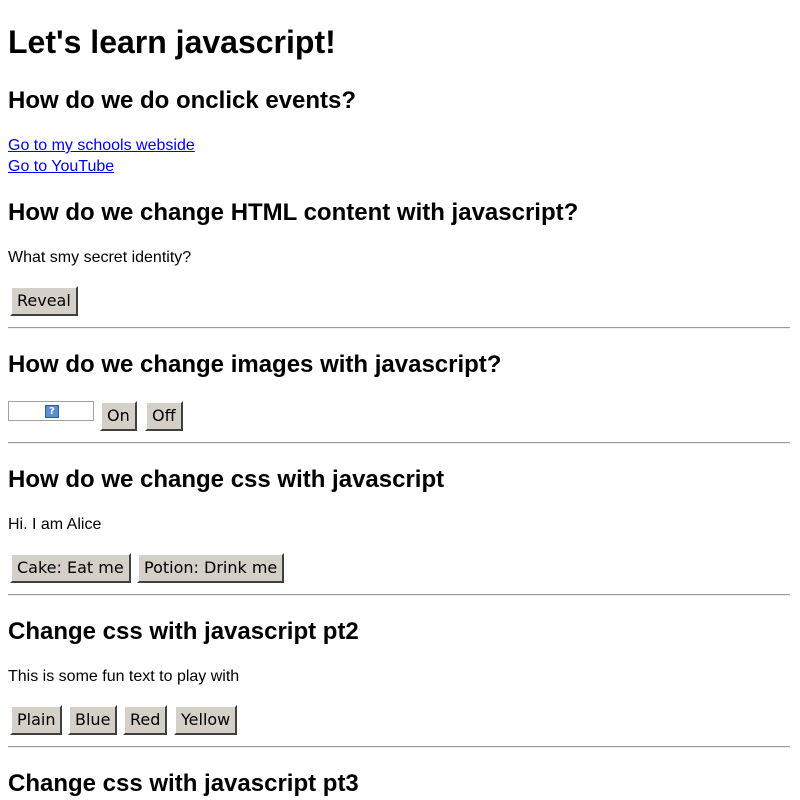 The height and width of the screenshot is (800, 800). What do you see at coordinates (70, 568) in the screenshot?
I see `cake-eat-me-button: Cake: Eat me` at bounding box center [70, 568].